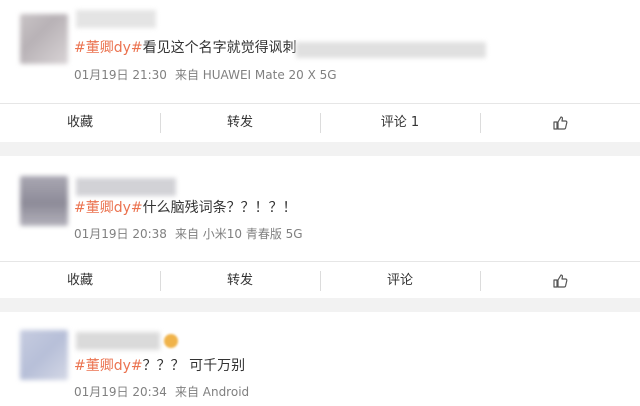  What do you see at coordinates (120, 75) in the screenshot?
I see `post-time: 01月19日 21:30` at bounding box center [120, 75].